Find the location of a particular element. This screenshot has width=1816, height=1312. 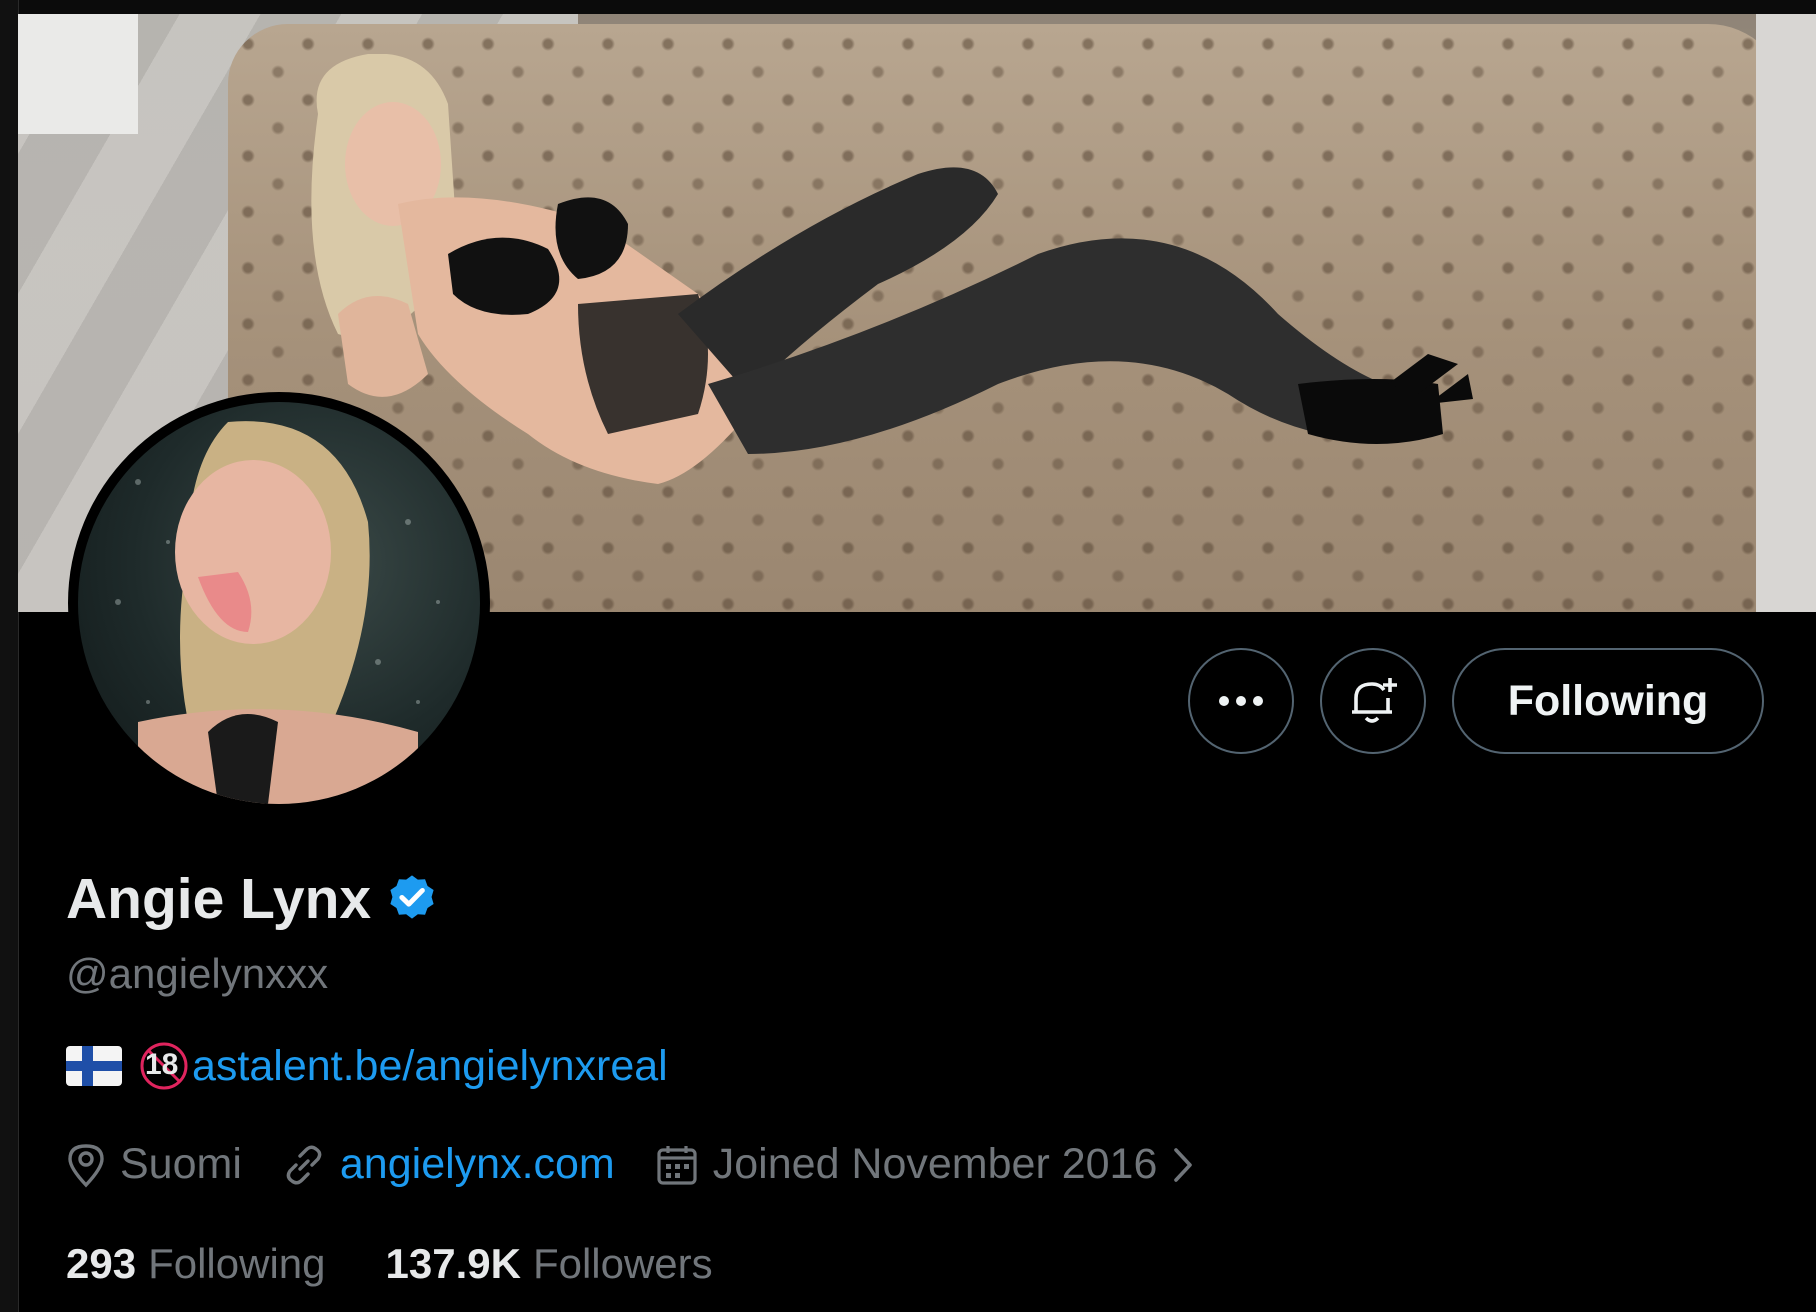

window-left-edge is located at coordinates (9, 656).